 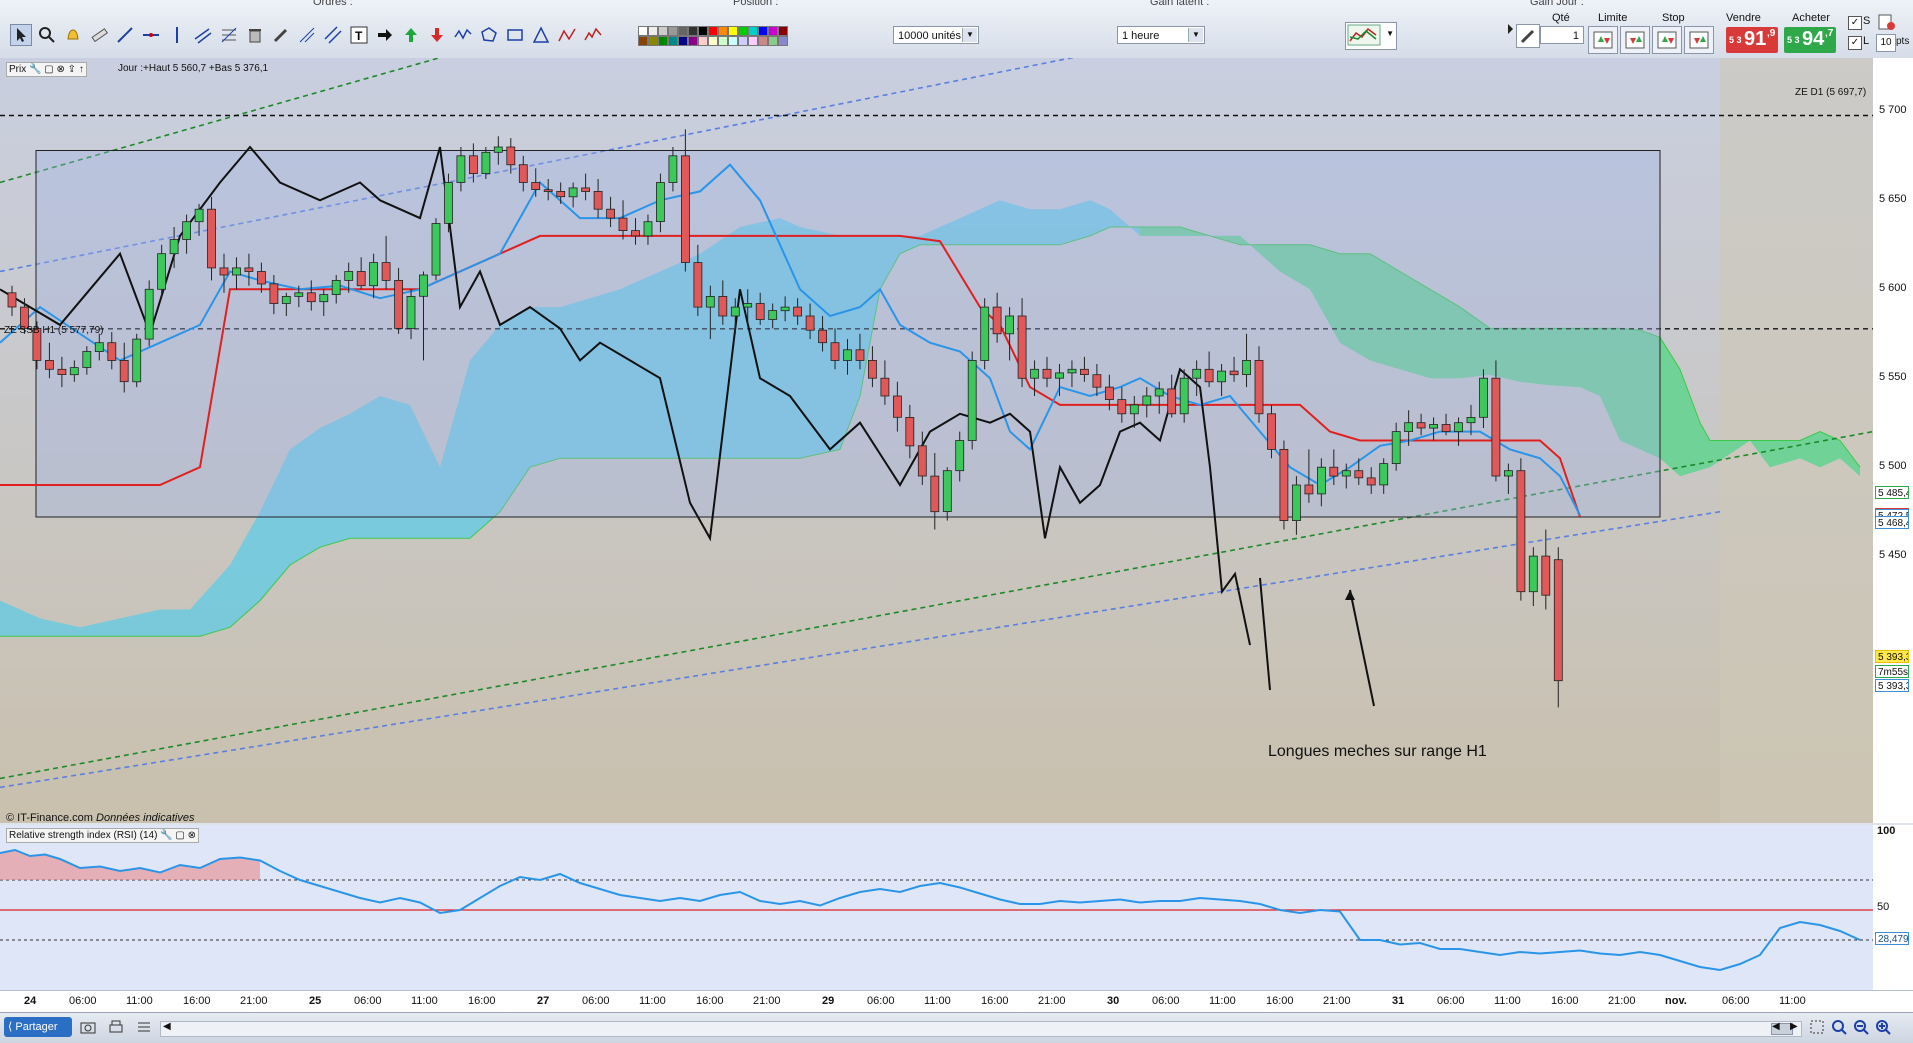 What do you see at coordinates (81, 69) in the screenshot?
I see `up-arrow-icon: ↑` at bounding box center [81, 69].